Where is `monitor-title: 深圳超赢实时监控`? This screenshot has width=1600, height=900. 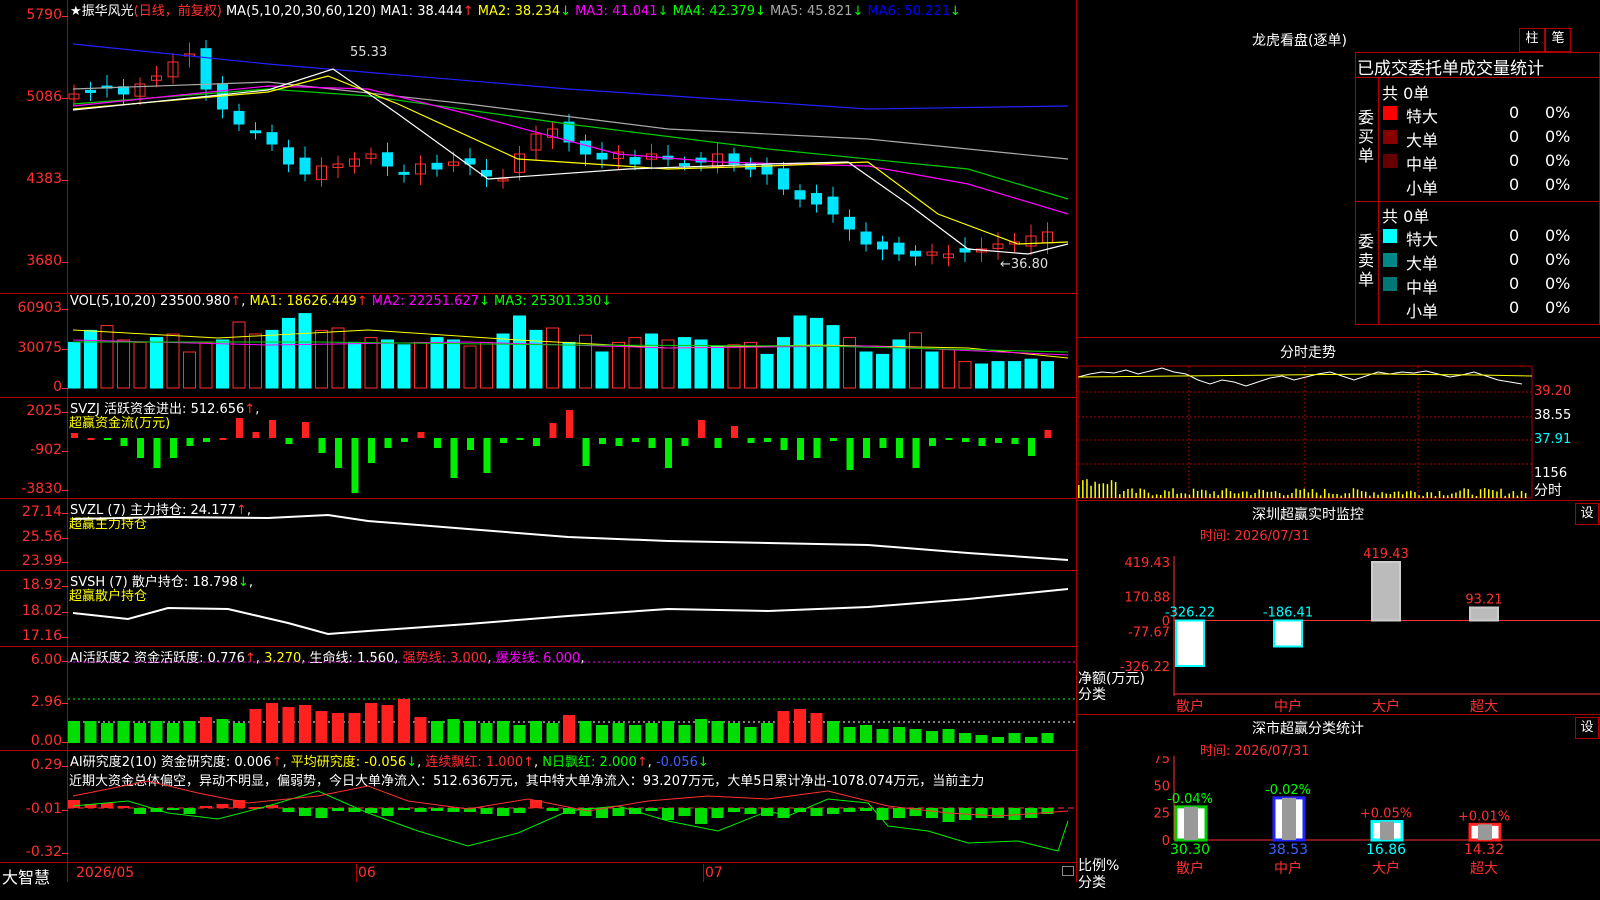
monitor-title: 深圳超赢实时监控 is located at coordinates (1308, 515).